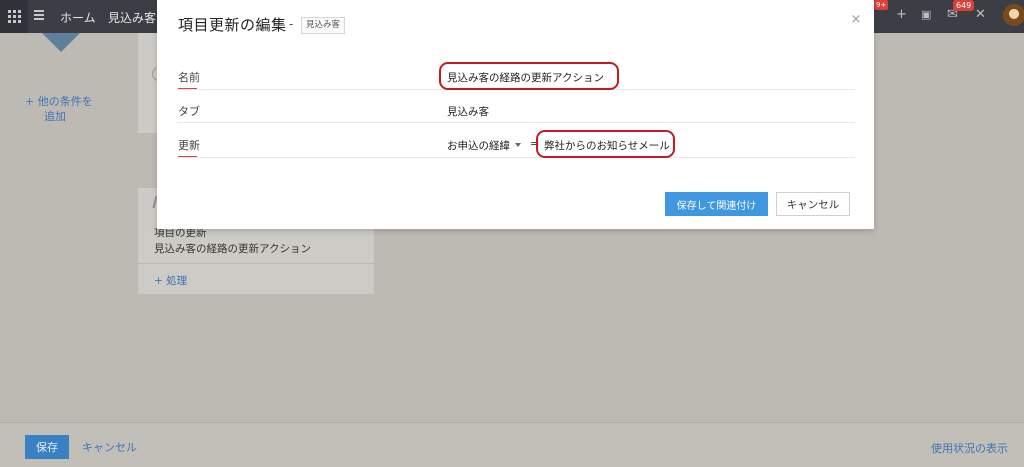 The height and width of the screenshot is (467, 1024). Describe the element at coordinates (881, 5) in the screenshot. I see `notification-badge: 9+` at that location.